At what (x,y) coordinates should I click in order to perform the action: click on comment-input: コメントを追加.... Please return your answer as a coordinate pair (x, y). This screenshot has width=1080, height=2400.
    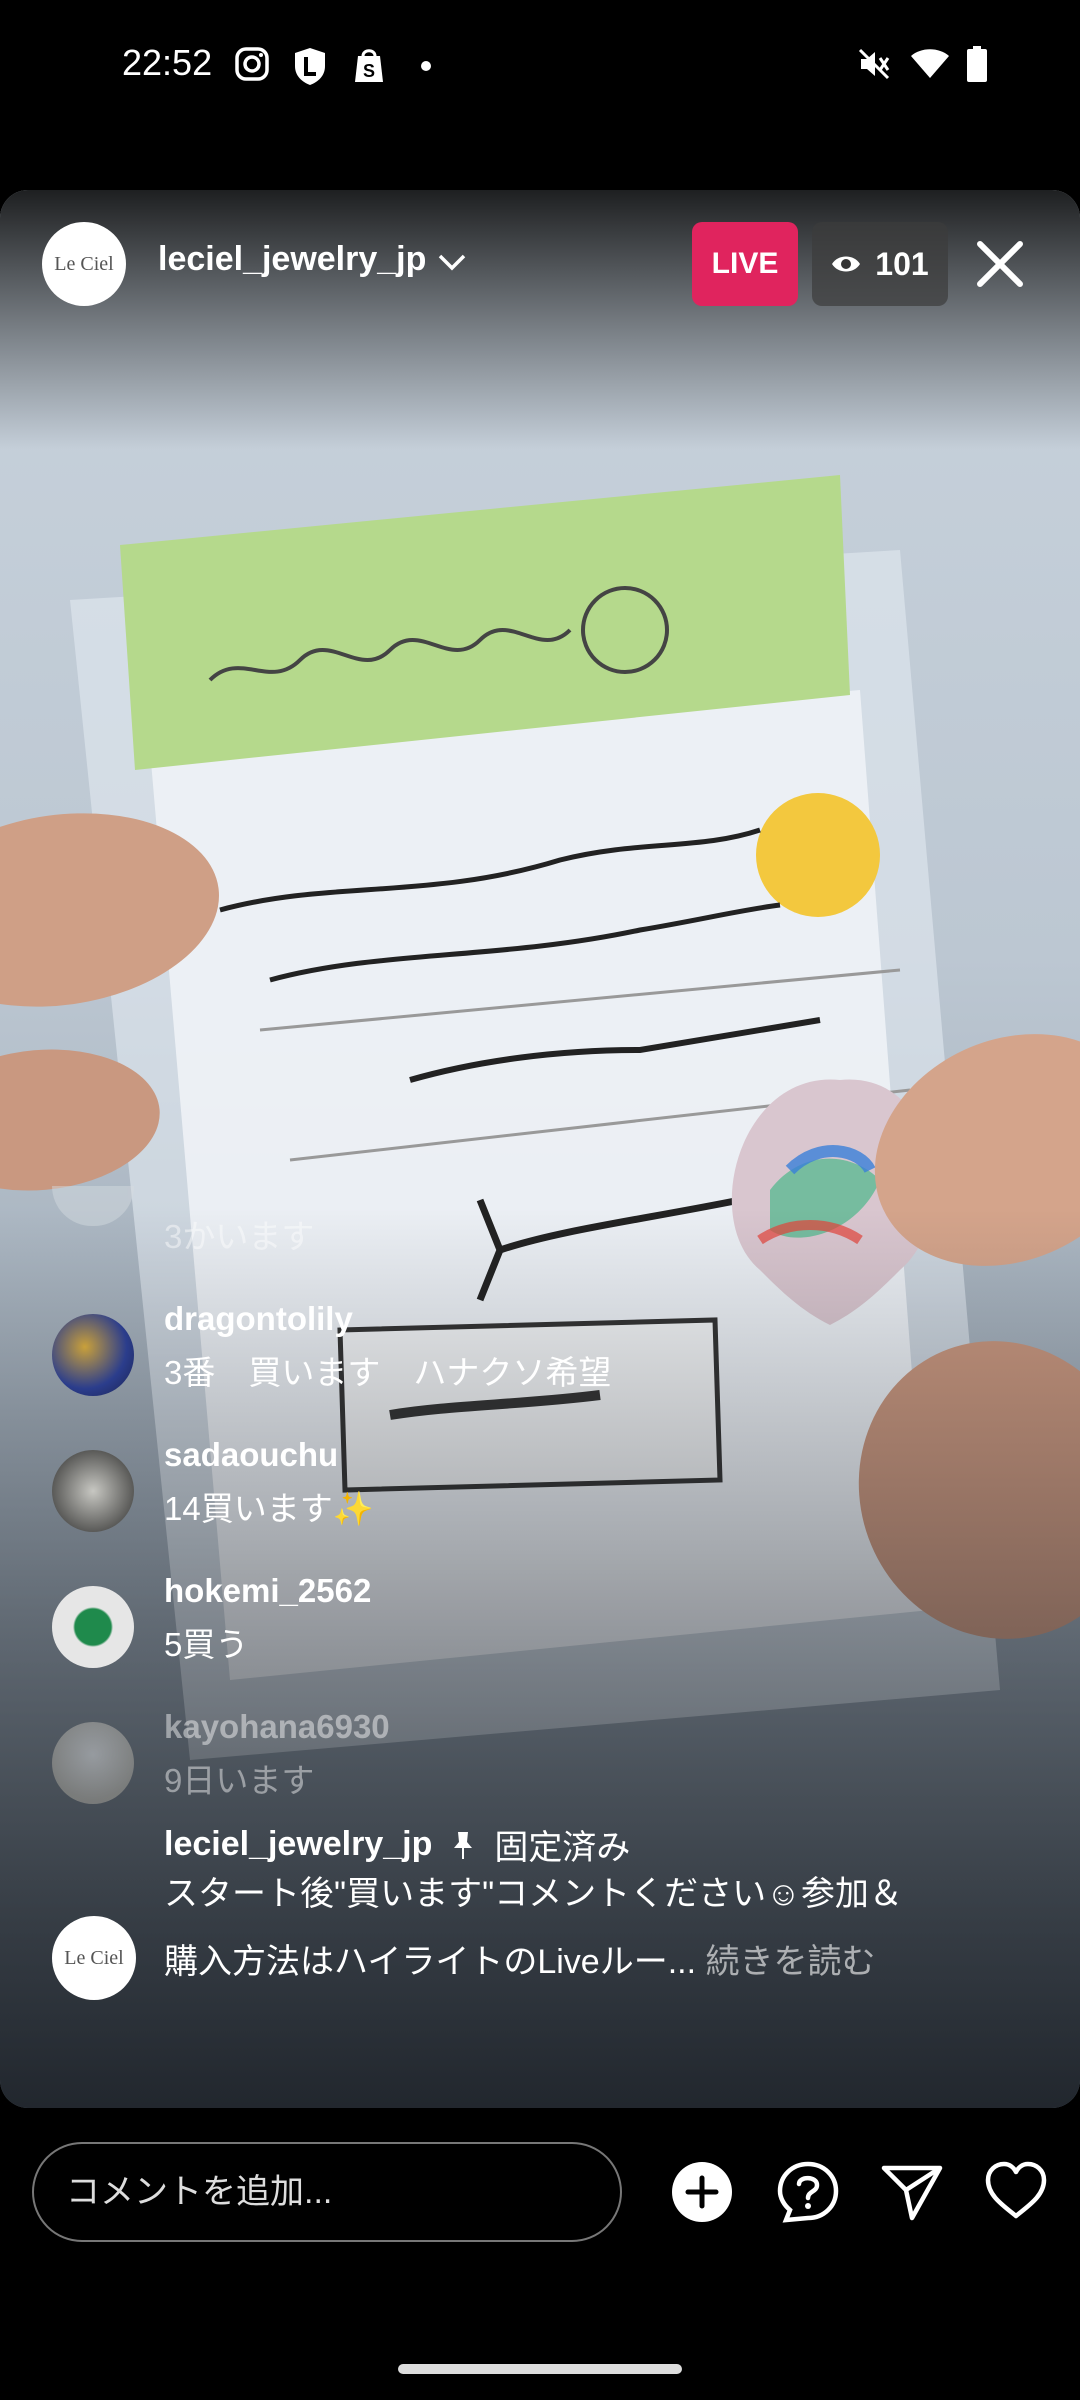
    Looking at the image, I should click on (327, 2192).